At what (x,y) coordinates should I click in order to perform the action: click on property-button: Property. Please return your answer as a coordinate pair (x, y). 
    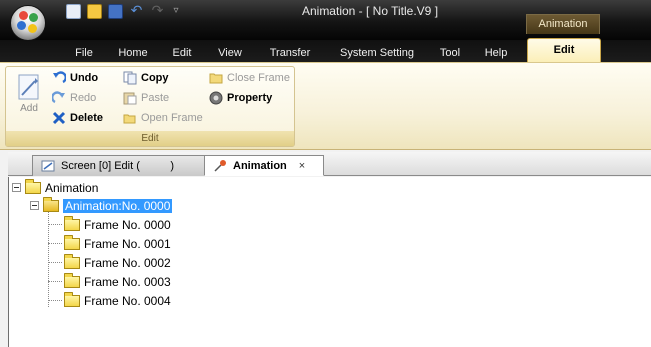
    Looking at the image, I should click on (240, 98).